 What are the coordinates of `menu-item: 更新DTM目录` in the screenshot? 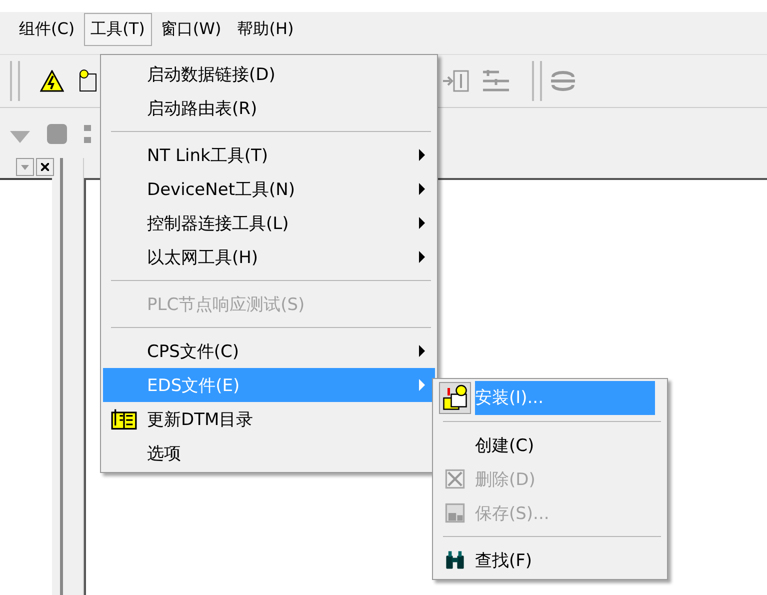 It's located at (269, 419).